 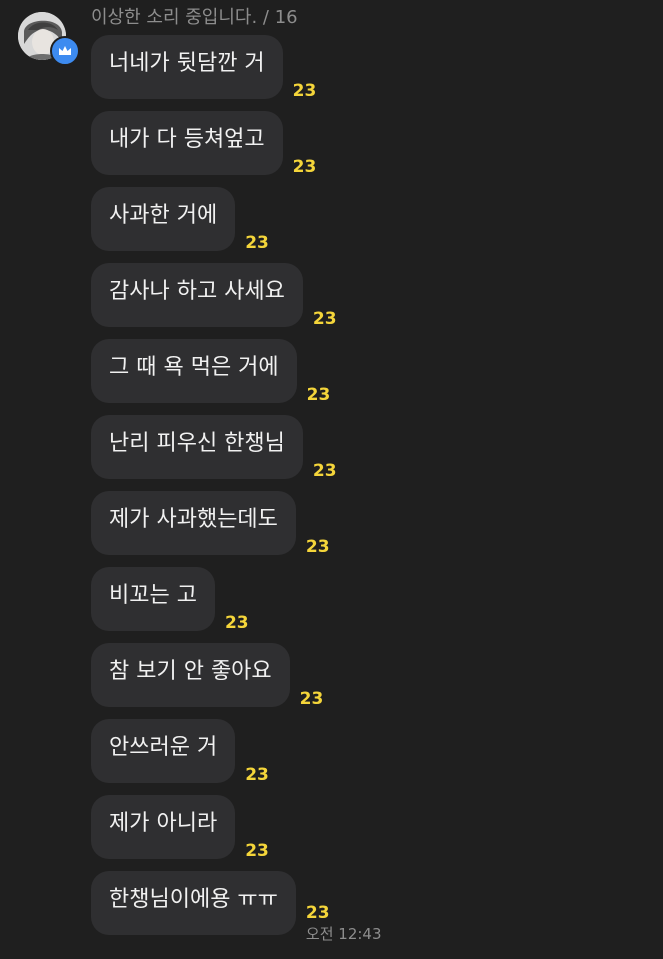 I want to click on message-row: 너네가 뒷담깐 거 23, so click(x=204, y=68).